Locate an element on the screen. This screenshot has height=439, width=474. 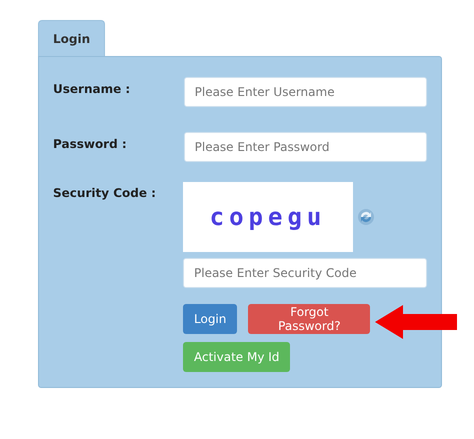
login-button: Login is located at coordinates (210, 319).